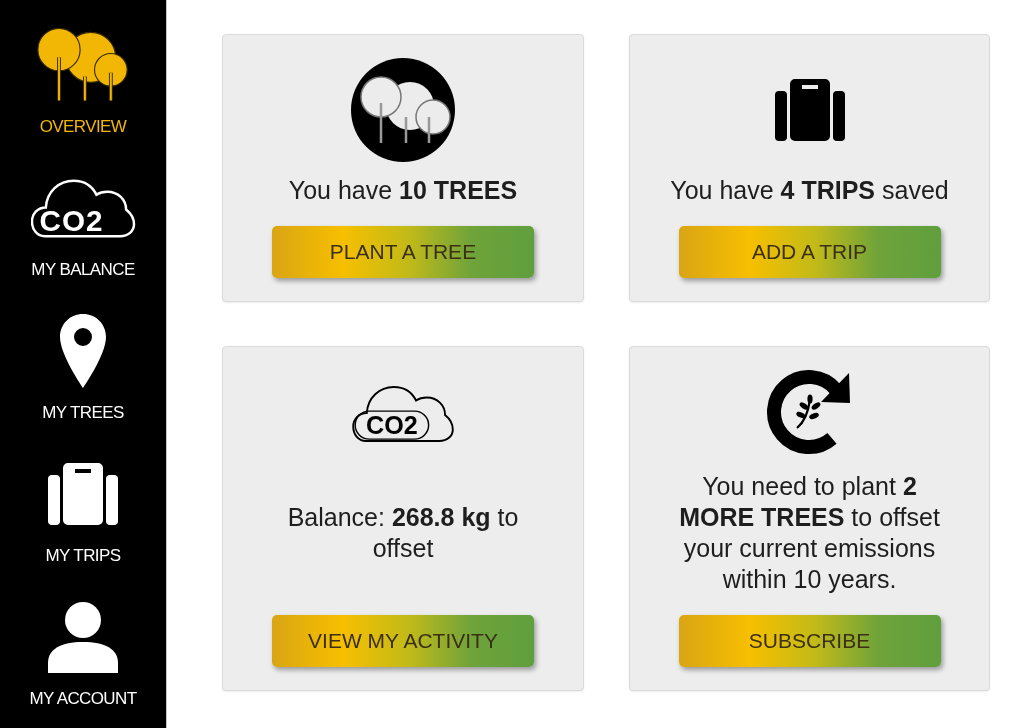 This screenshot has width=1024, height=728. I want to click on map-pin-icon, so click(83, 351).